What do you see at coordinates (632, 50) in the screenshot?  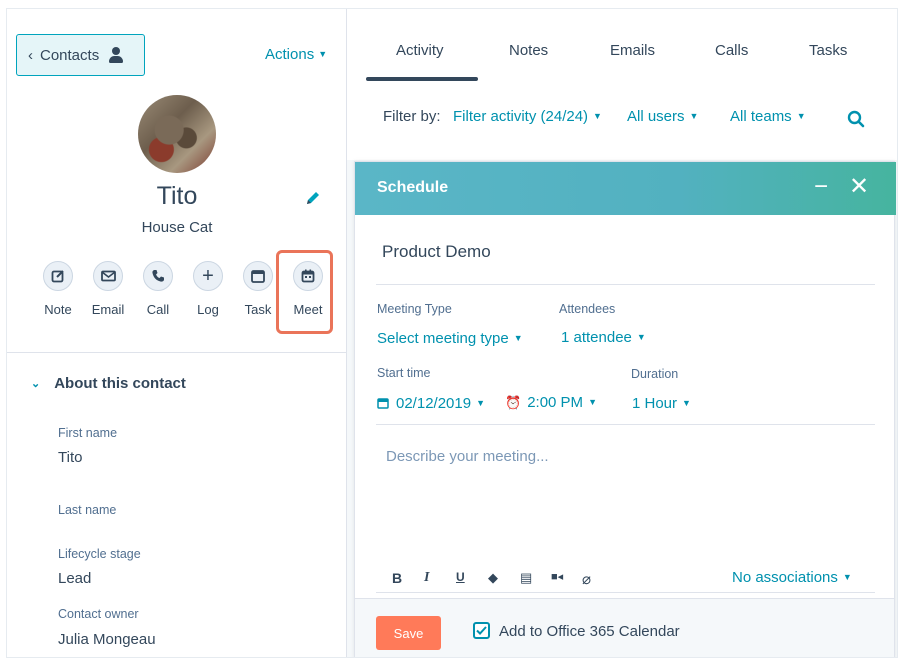 I see `tab-emails: Emails` at bounding box center [632, 50].